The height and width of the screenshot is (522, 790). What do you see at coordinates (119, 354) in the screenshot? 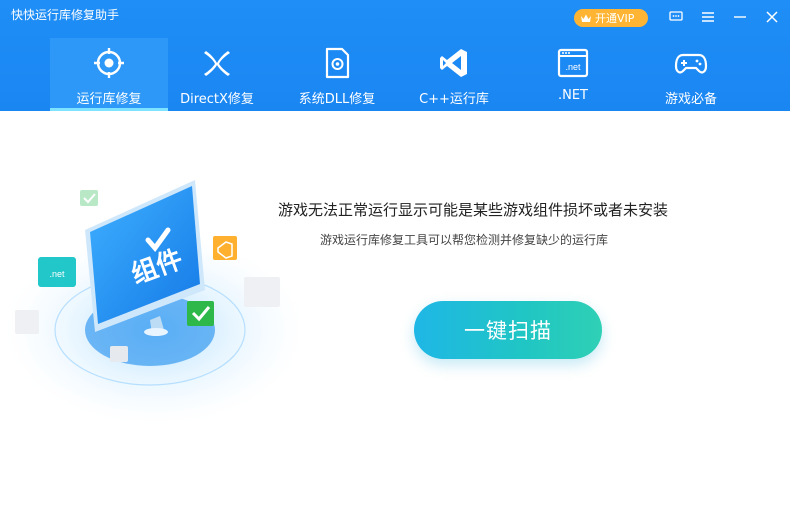
I see `check-ghost-icon` at bounding box center [119, 354].